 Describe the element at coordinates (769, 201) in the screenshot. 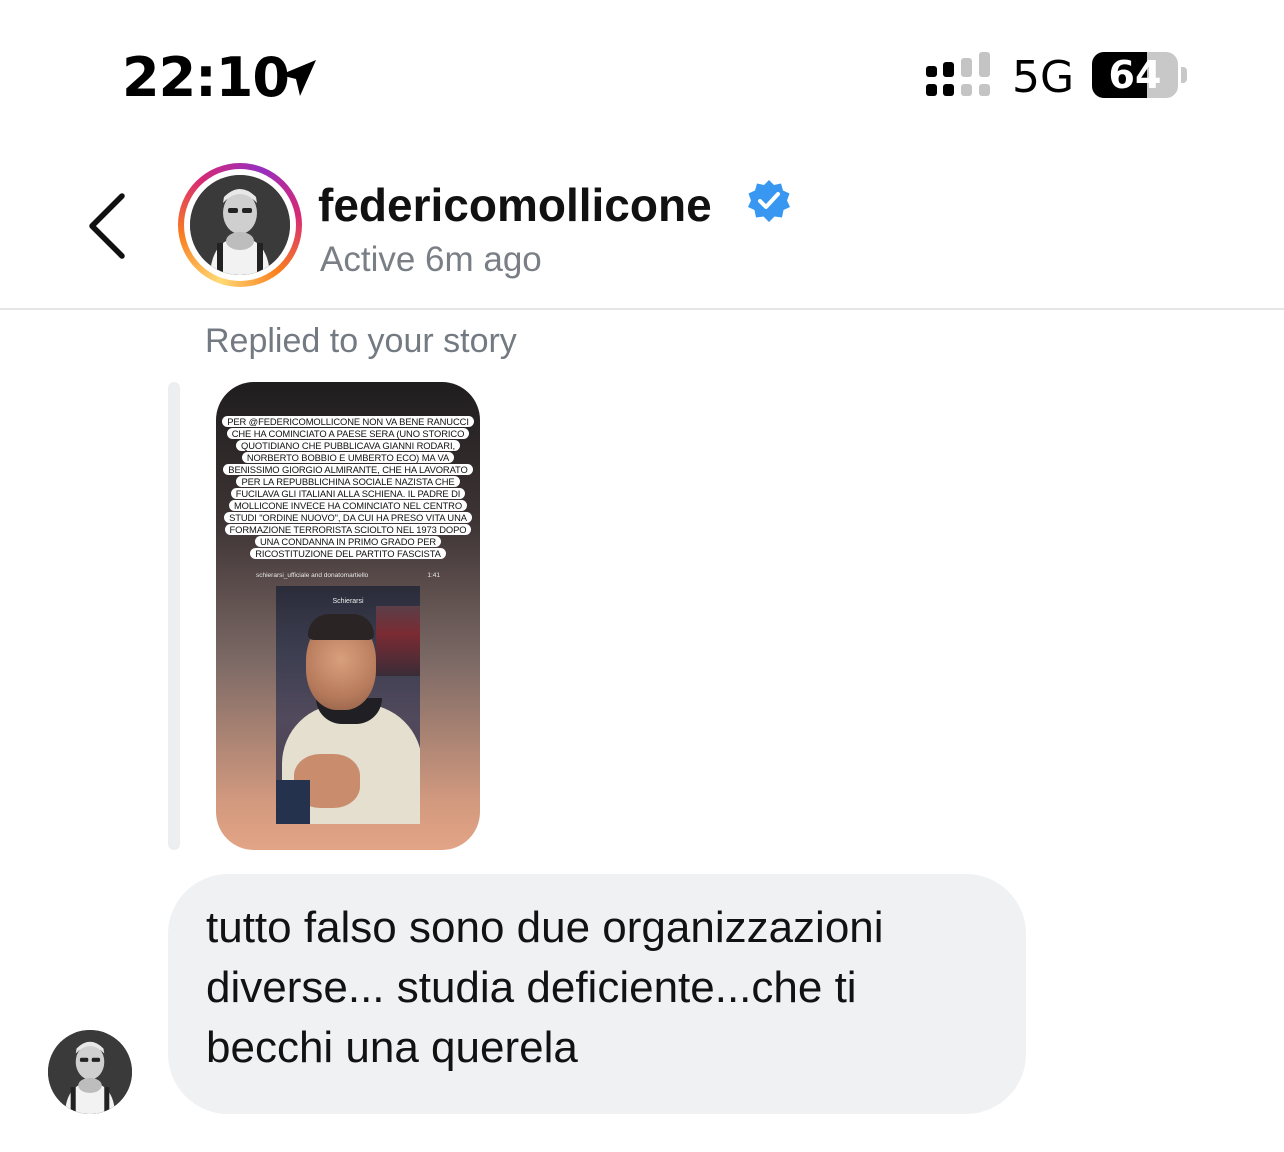

I see `verified-badge-icon` at that location.